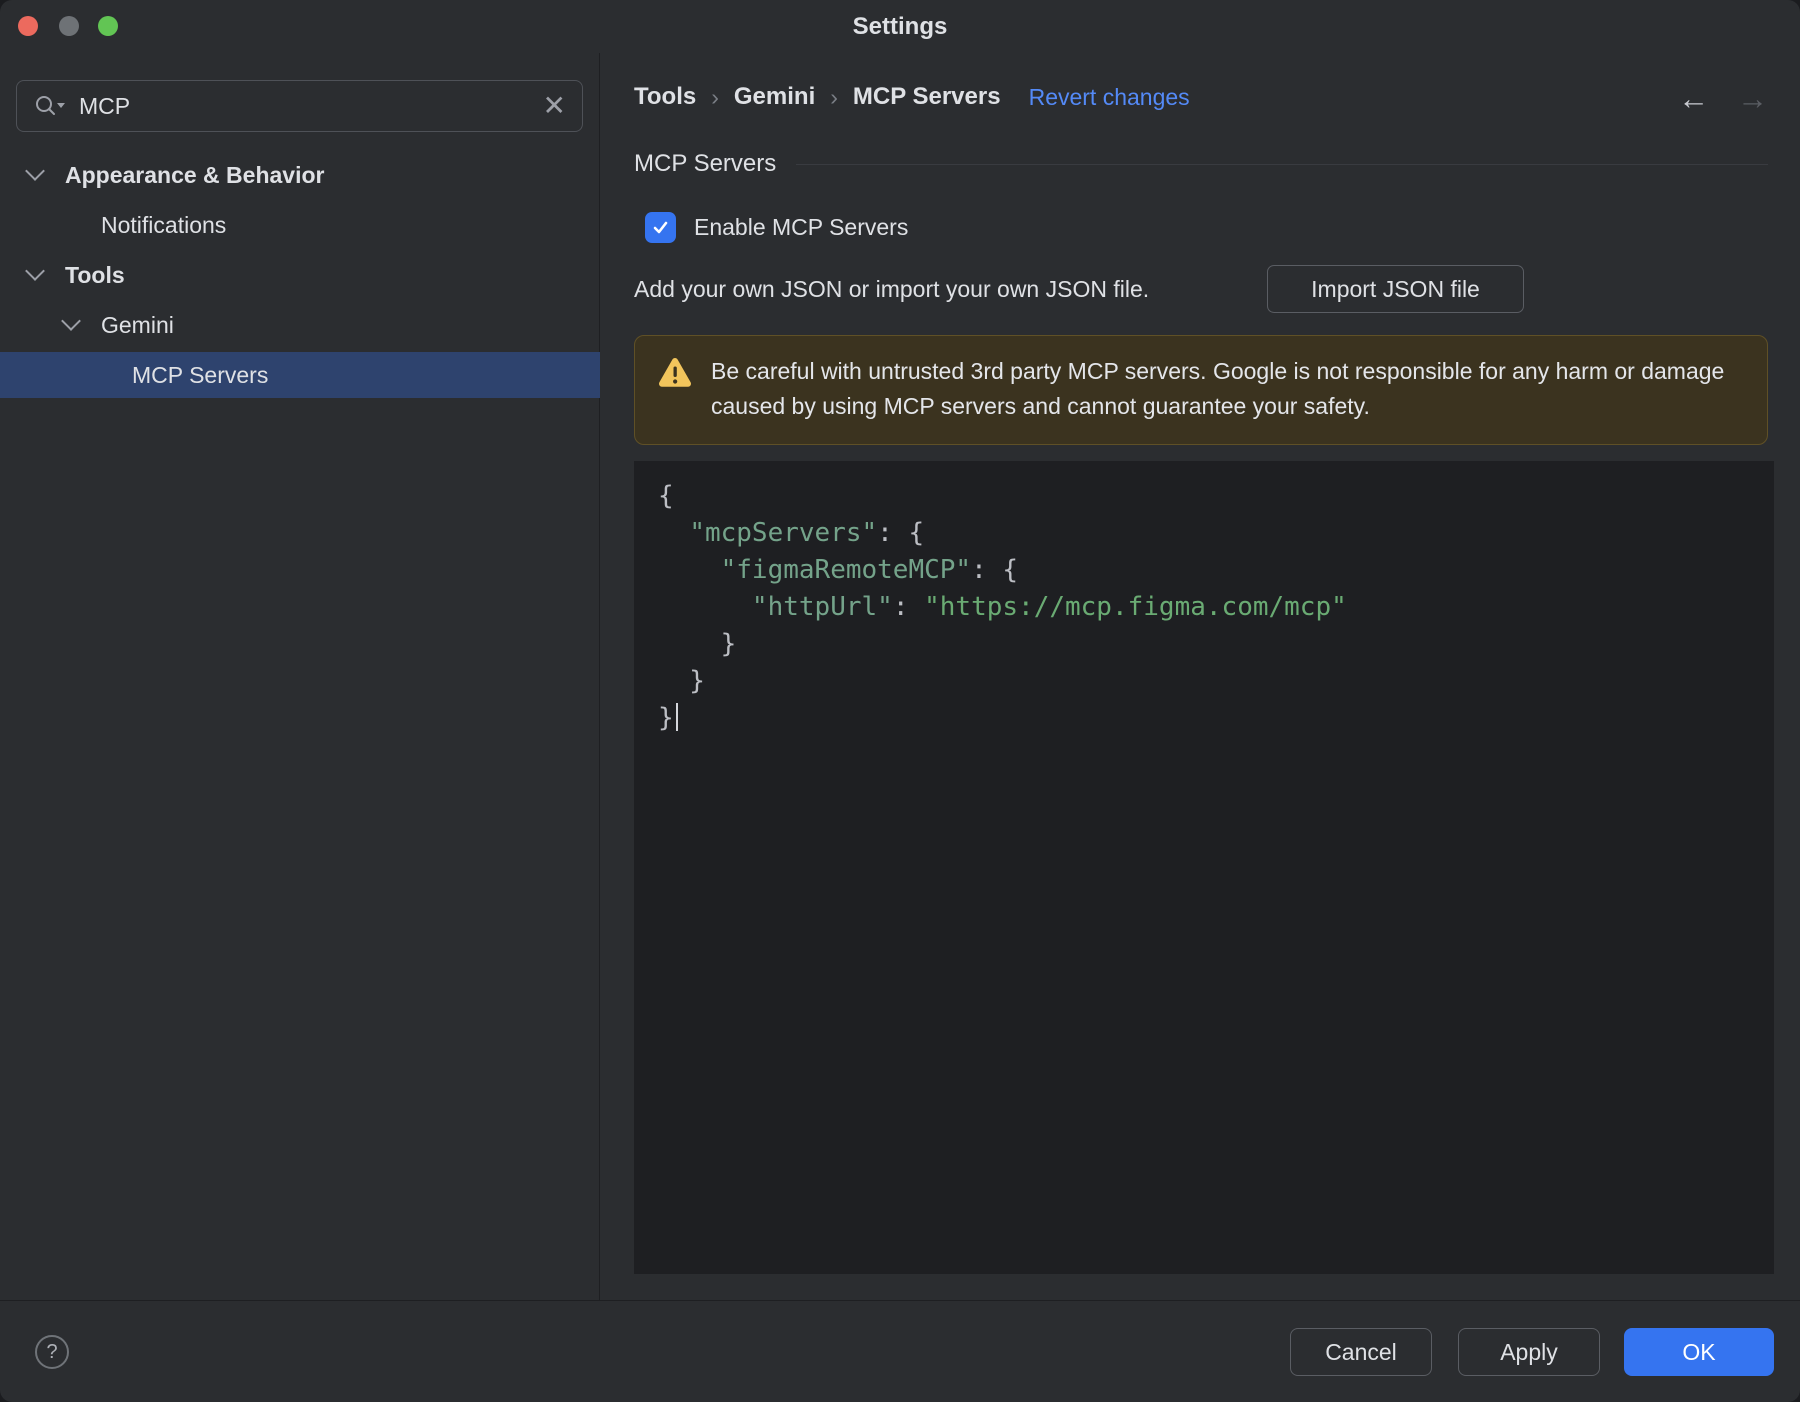  What do you see at coordinates (1723, 98) in the screenshot?
I see `history-nav: ← →` at bounding box center [1723, 98].